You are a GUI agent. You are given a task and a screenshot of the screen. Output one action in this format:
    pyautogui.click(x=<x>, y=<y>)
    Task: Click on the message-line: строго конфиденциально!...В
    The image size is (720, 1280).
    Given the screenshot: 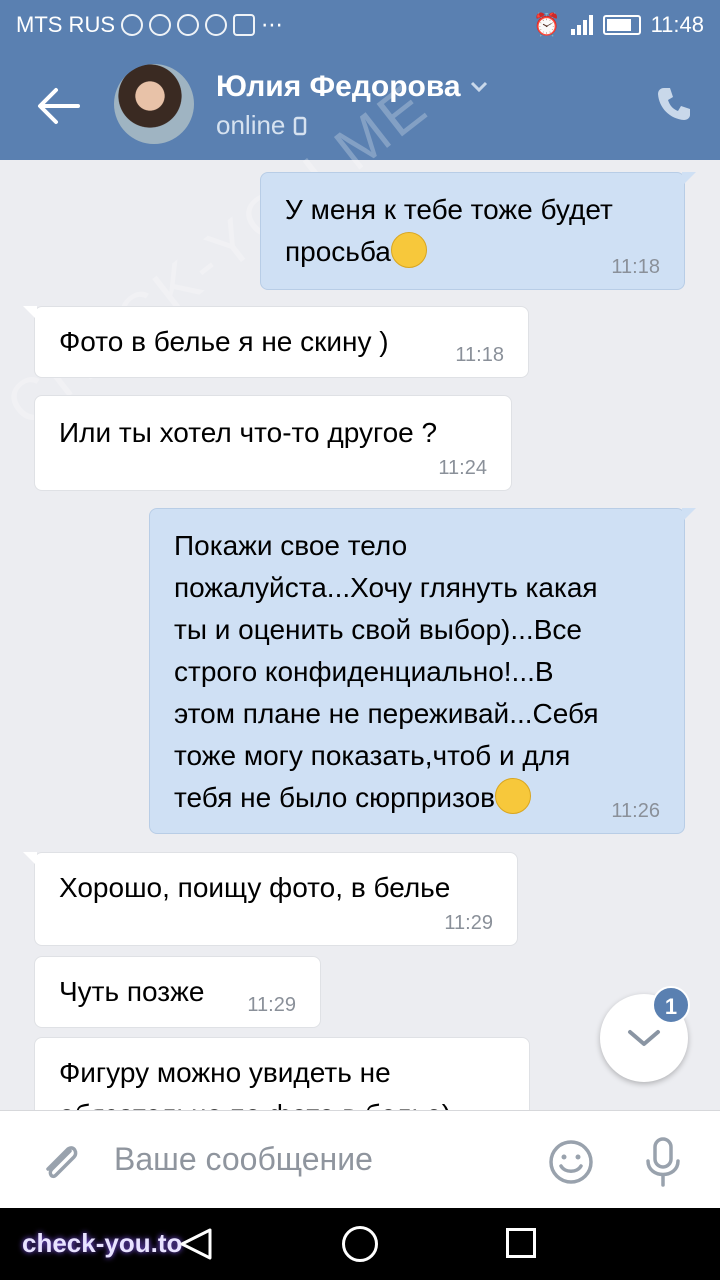 What is the action you would take?
    pyautogui.click(x=364, y=671)
    